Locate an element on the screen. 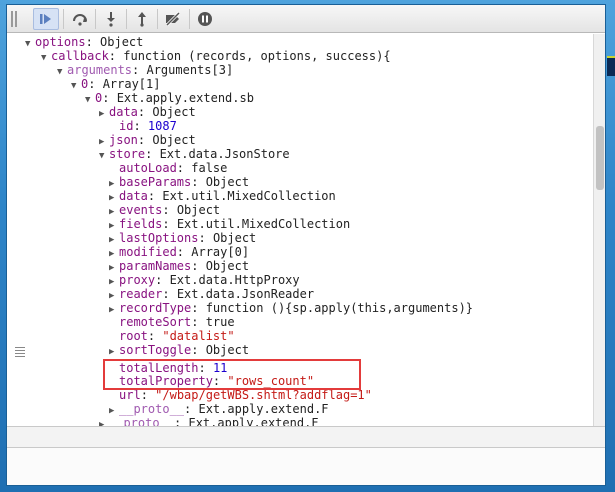  window-edge-tab is located at coordinates (611, 66).